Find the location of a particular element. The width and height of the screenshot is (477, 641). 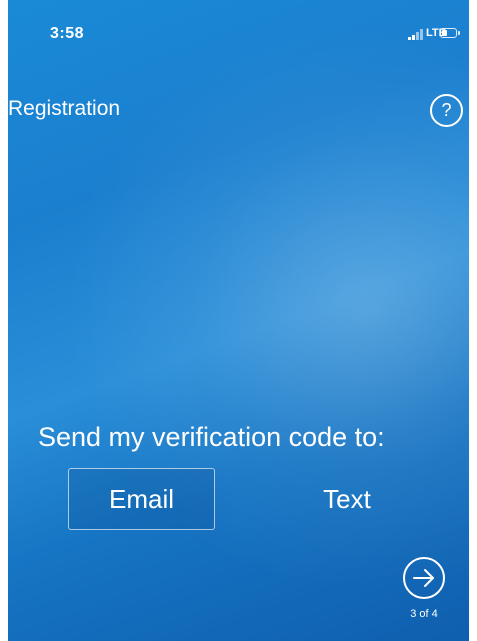

email-option-label: Email is located at coordinates (141, 498).